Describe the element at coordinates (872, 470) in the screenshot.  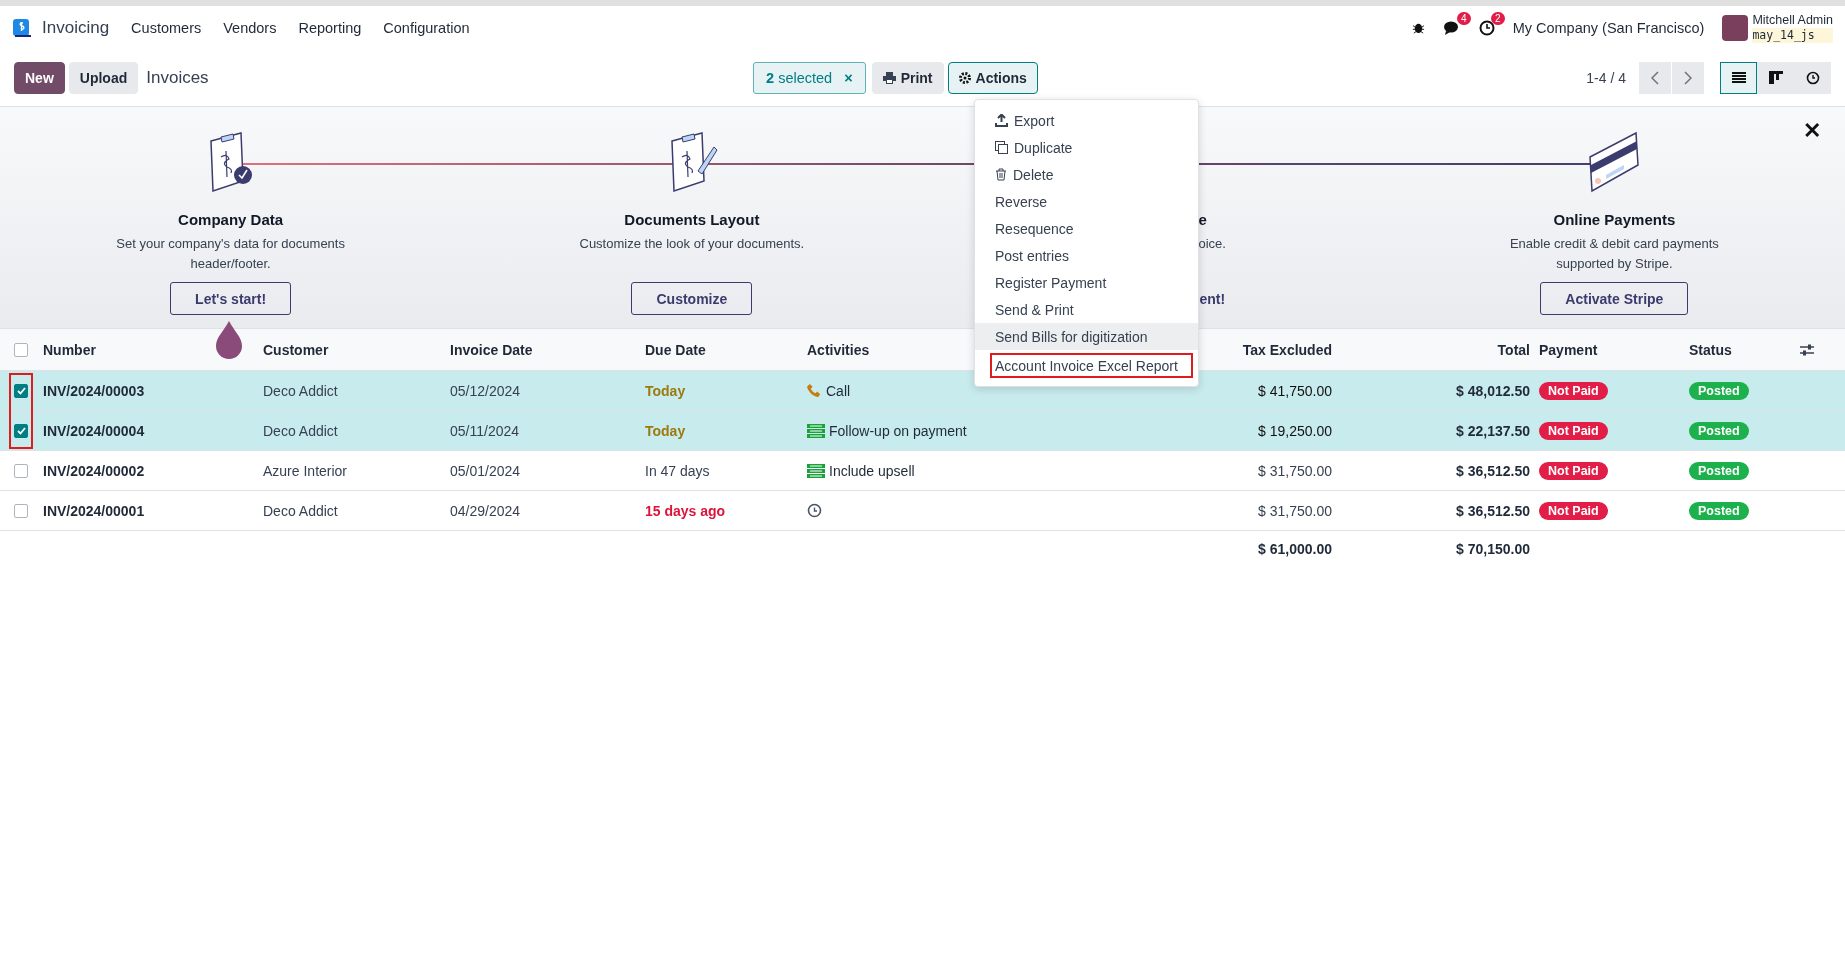
I see `activity-label: Include upsell` at that location.